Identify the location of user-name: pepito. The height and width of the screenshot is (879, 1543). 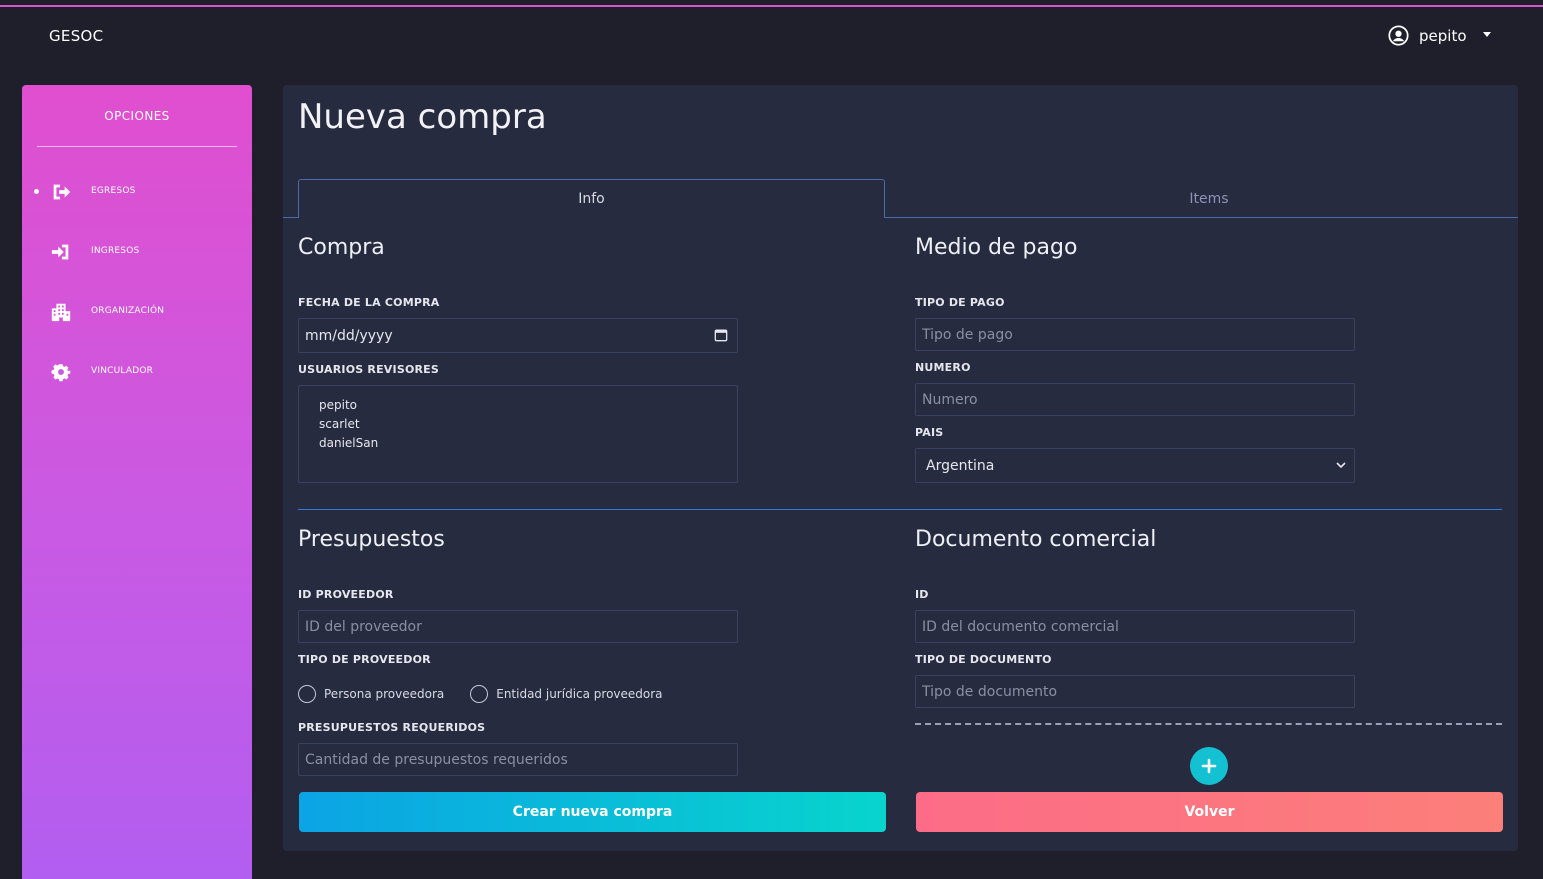
(1443, 35).